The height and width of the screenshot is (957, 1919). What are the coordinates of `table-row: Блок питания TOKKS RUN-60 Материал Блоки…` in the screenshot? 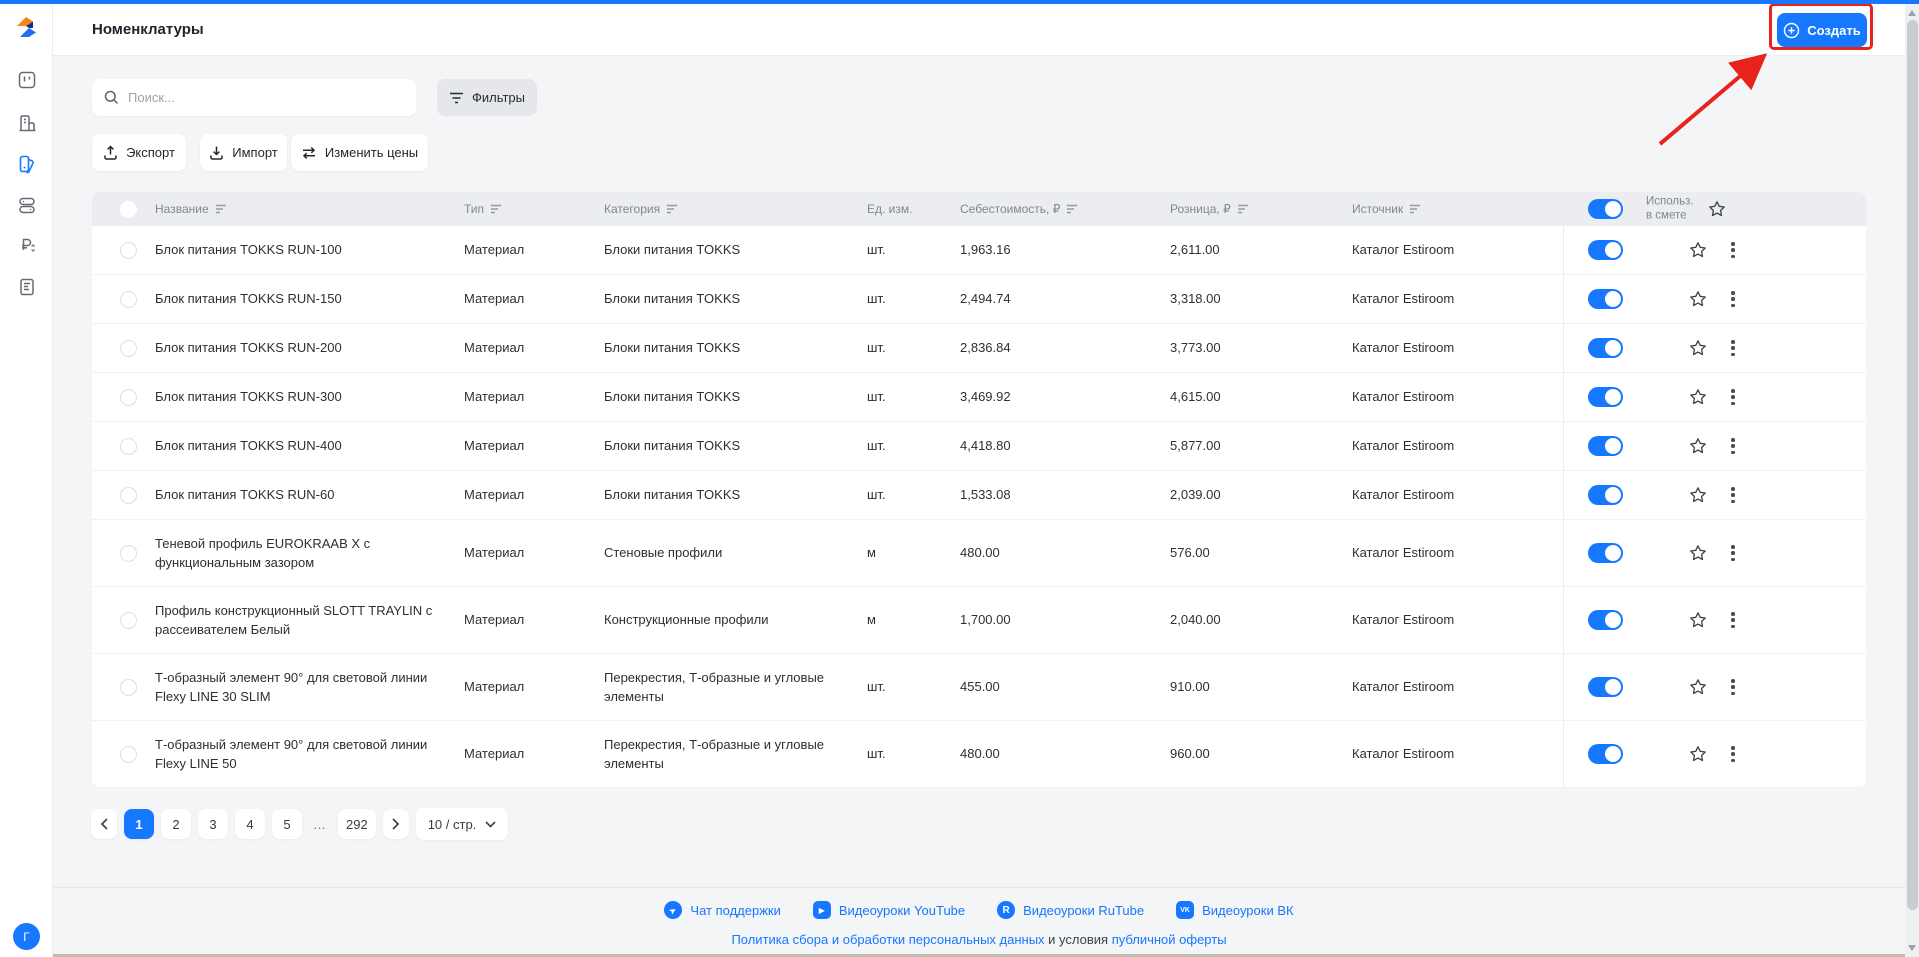 It's located at (979, 495).